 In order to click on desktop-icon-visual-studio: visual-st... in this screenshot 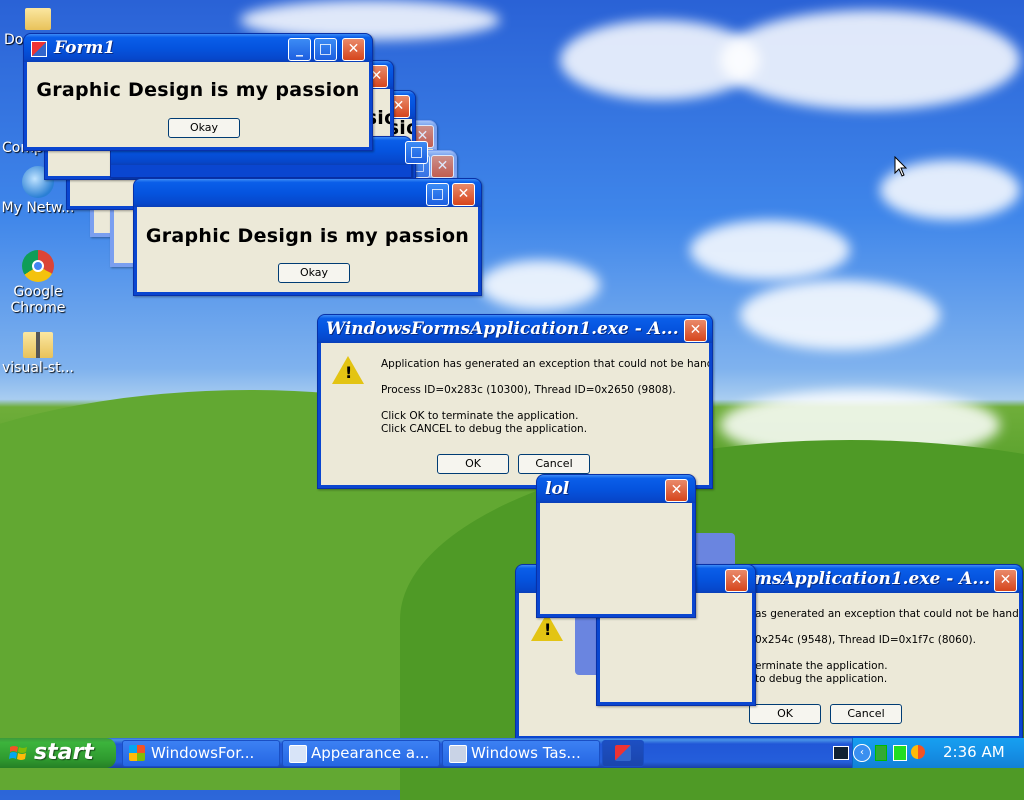, I will do `click(38, 354)`.